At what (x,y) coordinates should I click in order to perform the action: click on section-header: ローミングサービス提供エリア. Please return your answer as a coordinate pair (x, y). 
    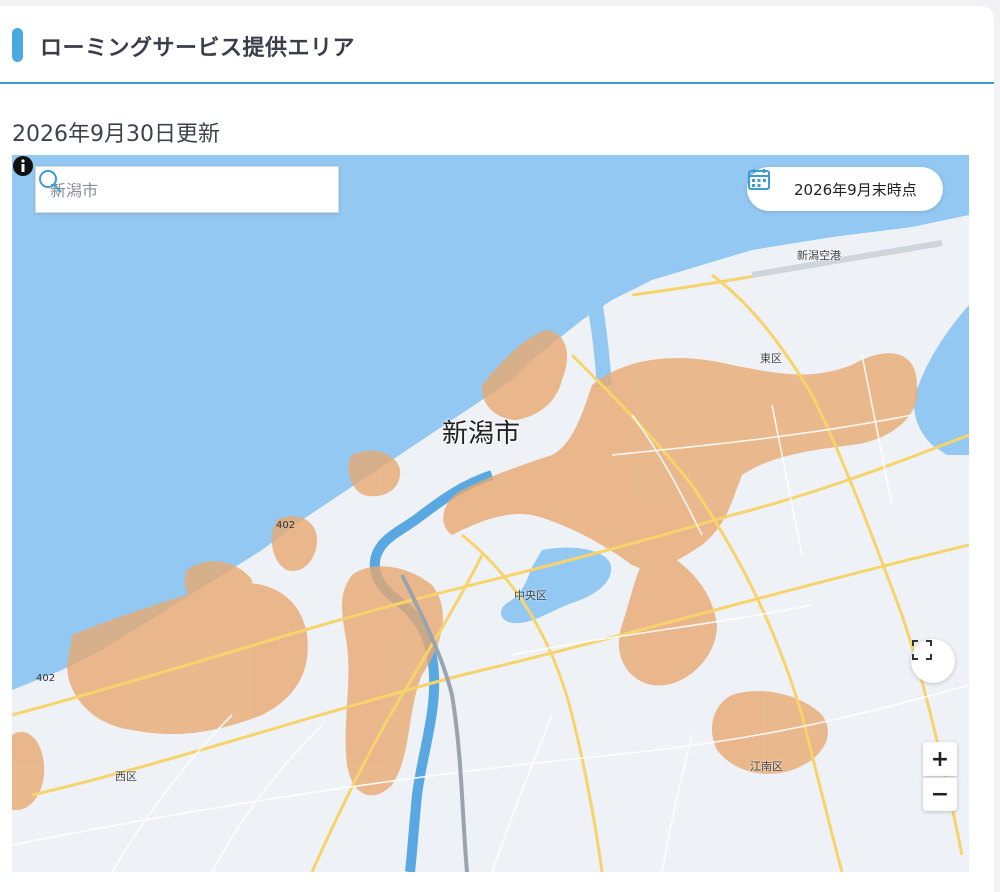
    Looking at the image, I should click on (497, 45).